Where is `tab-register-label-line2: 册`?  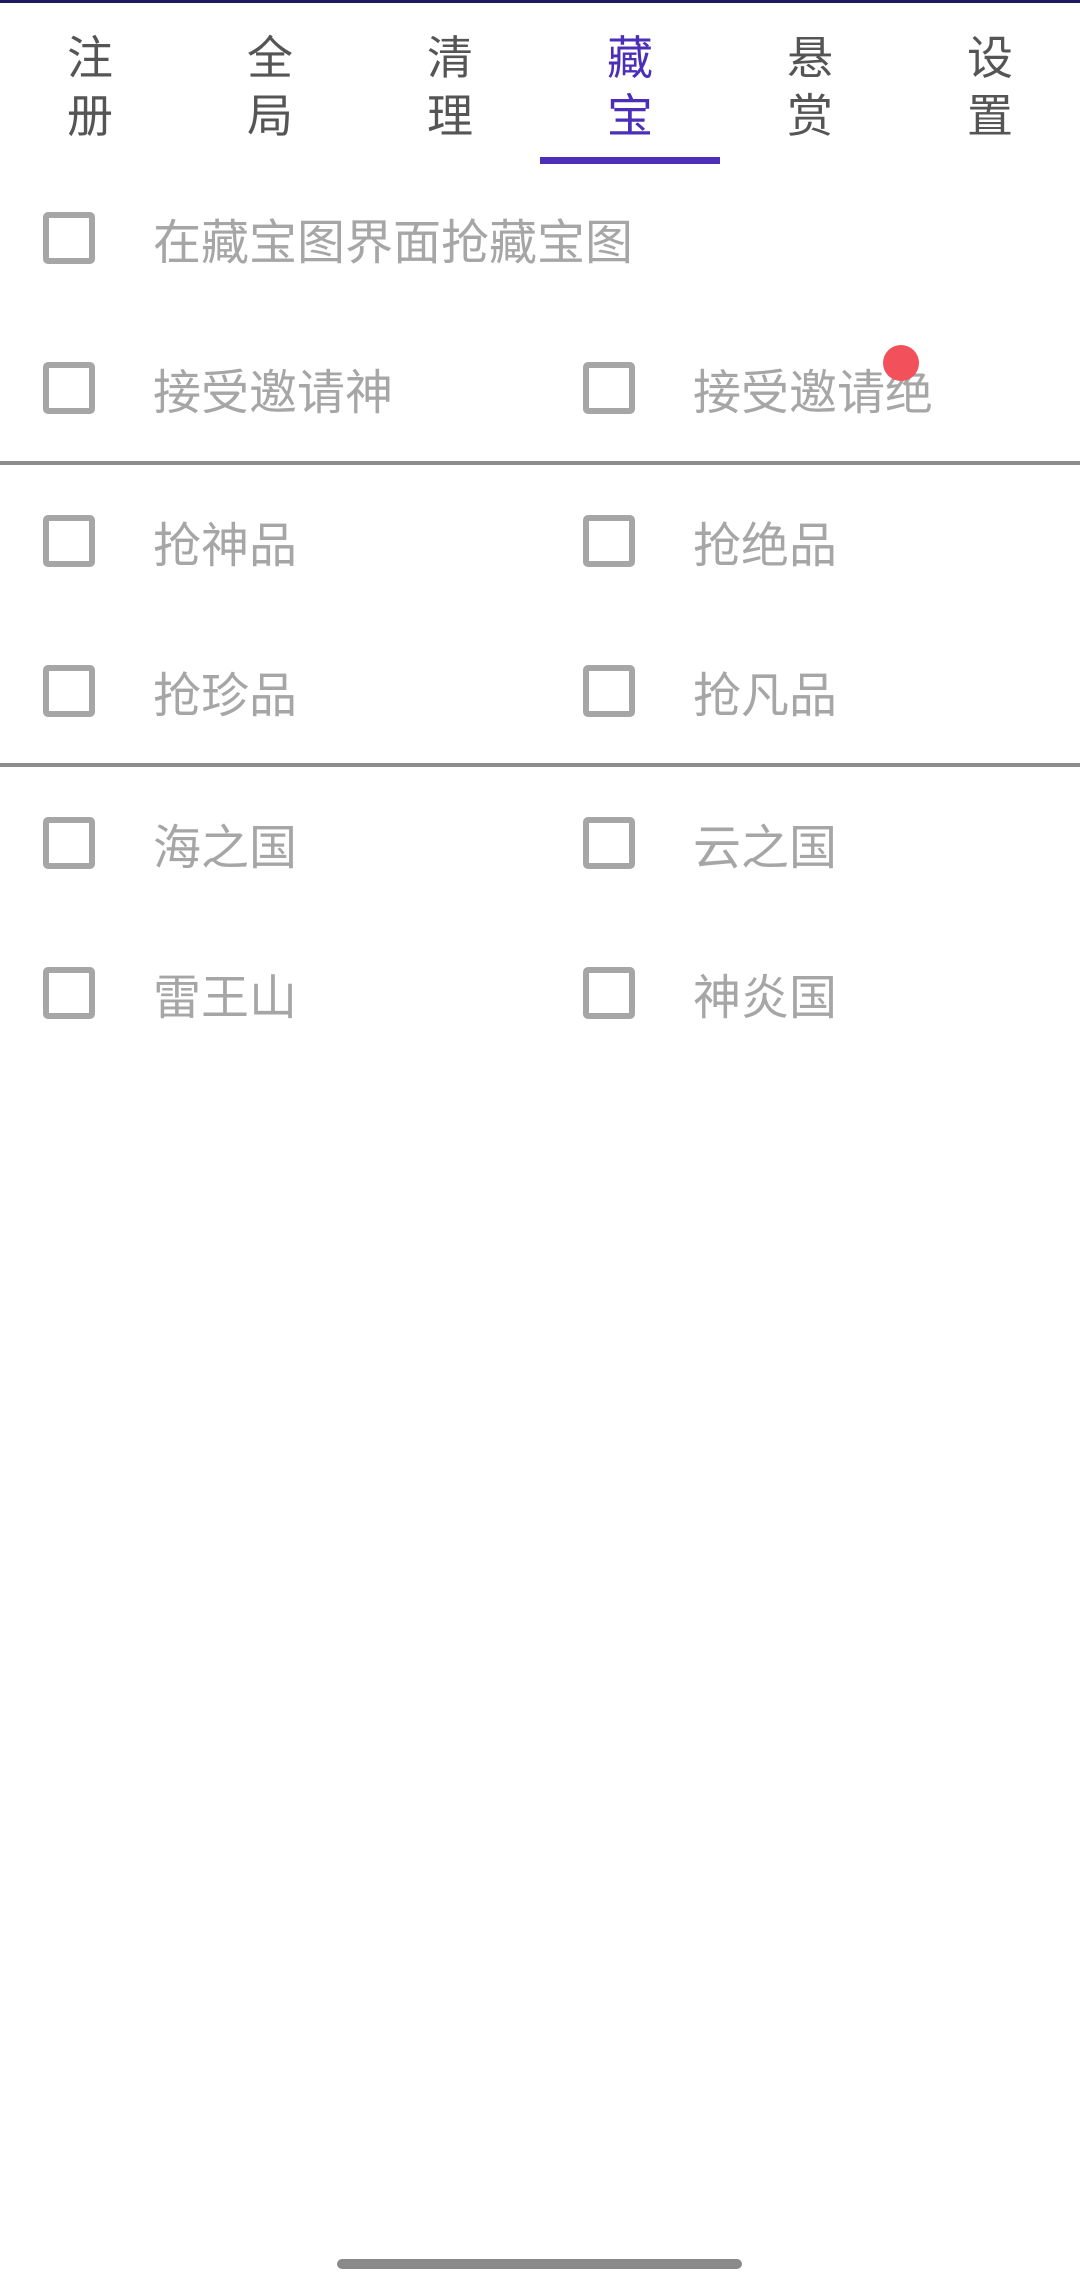 tab-register-label-line2: 册 is located at coordinates (90, 116).